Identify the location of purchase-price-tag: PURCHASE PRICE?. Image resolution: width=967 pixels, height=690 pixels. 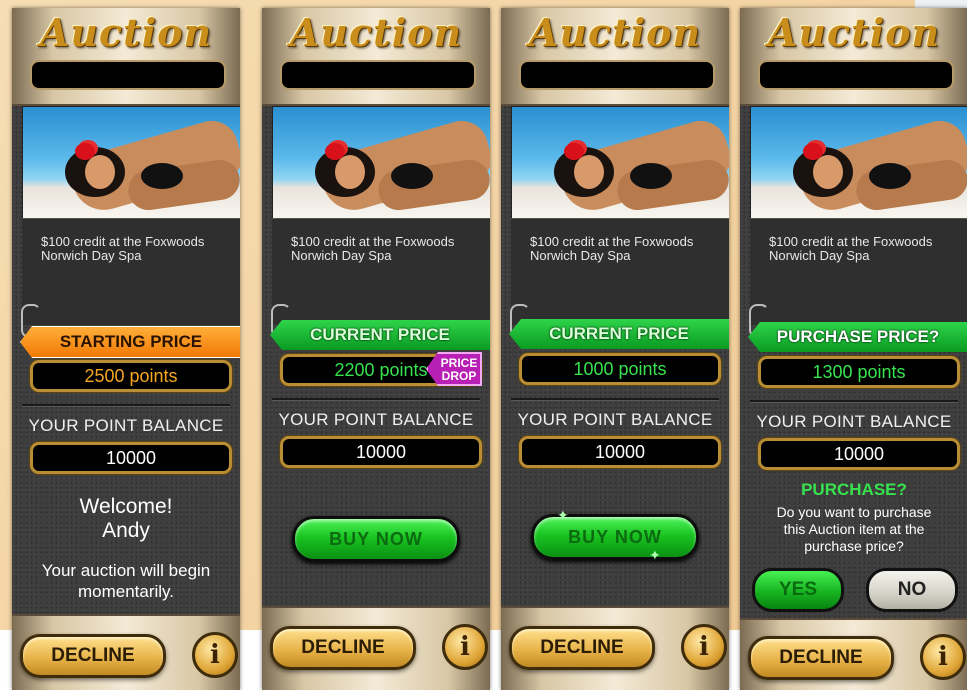
(857, 337).